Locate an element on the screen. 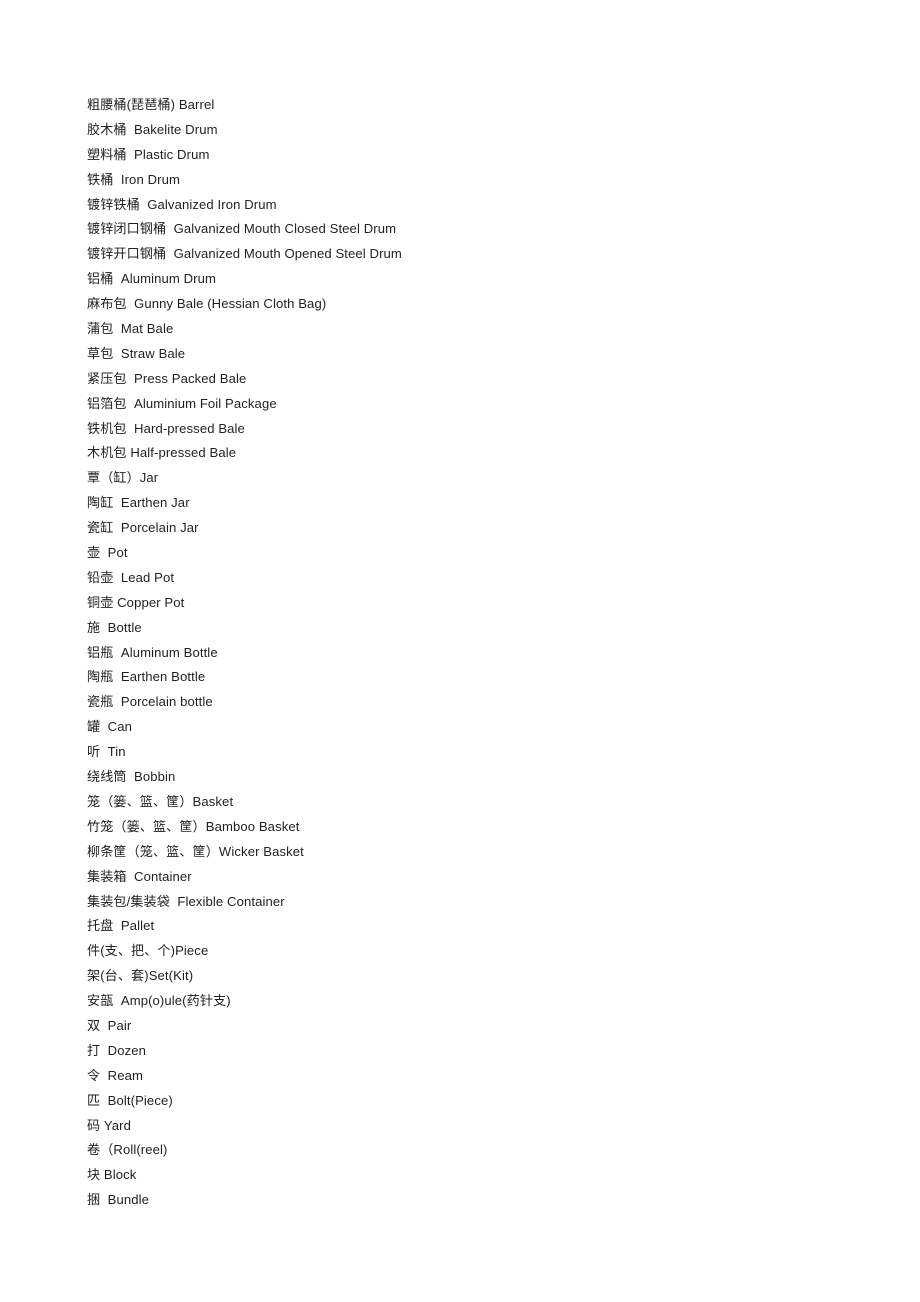  glossary-entry: 铝桶 Aluminum Drum is located at coordinates (152, 279).